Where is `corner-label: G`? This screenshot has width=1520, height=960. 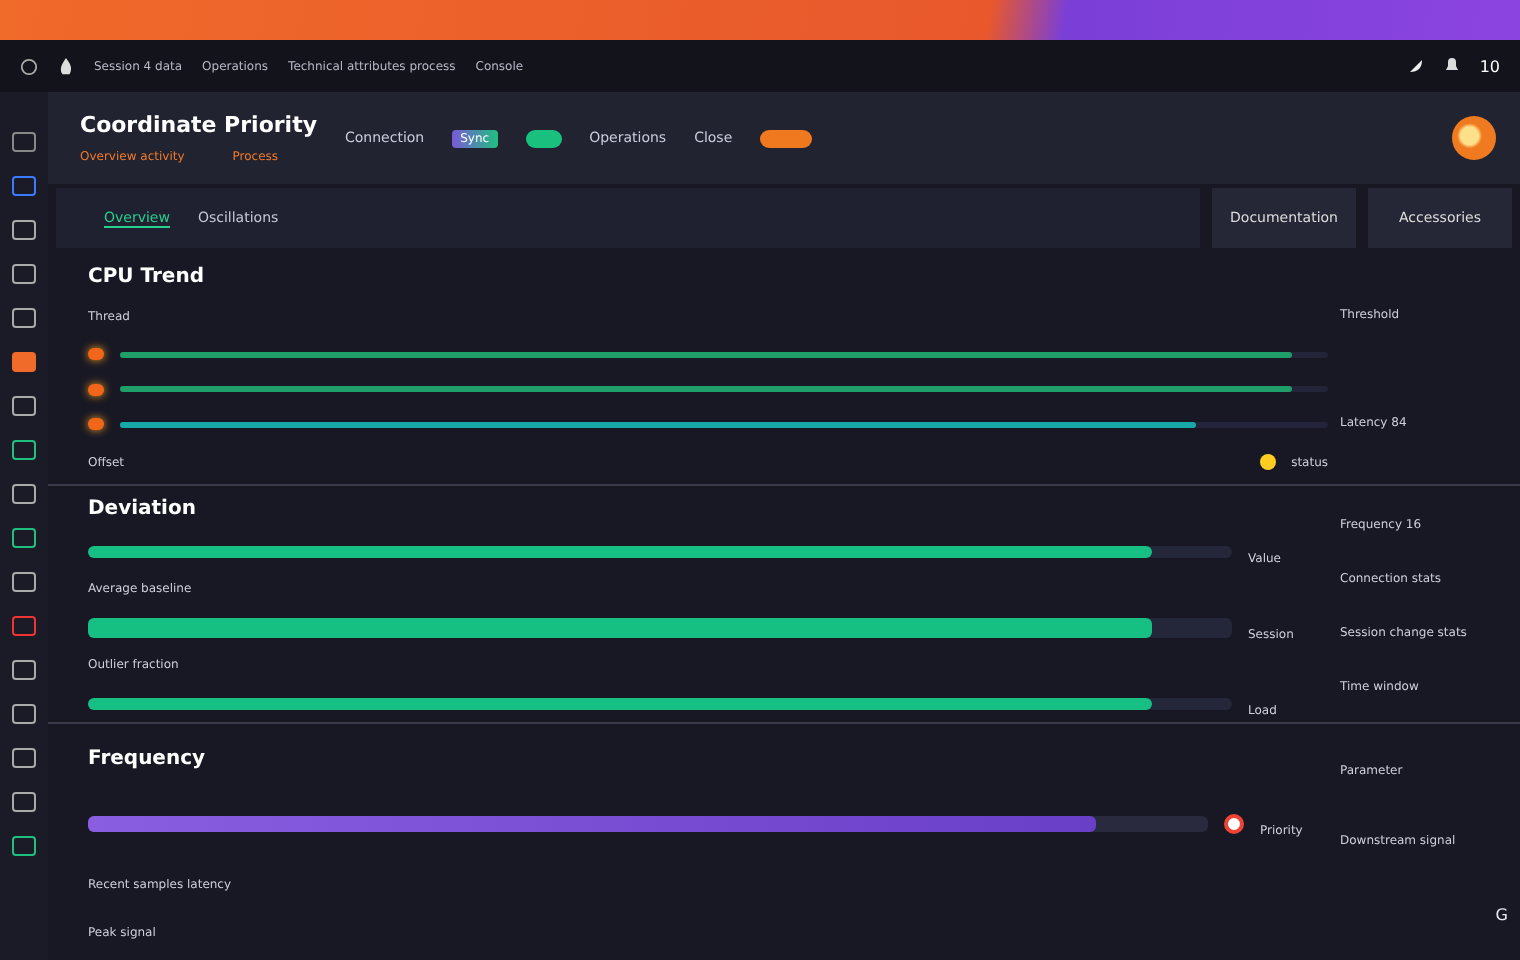 corner-label: G is located at coordinates (1501, 914).